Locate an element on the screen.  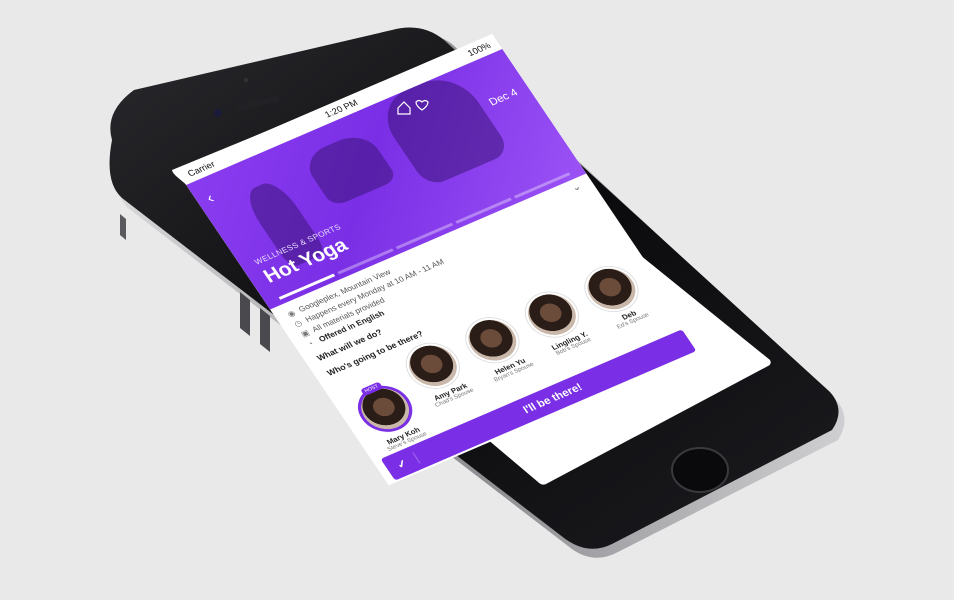
hero-photo-figure is located at coordinates (349, 168).